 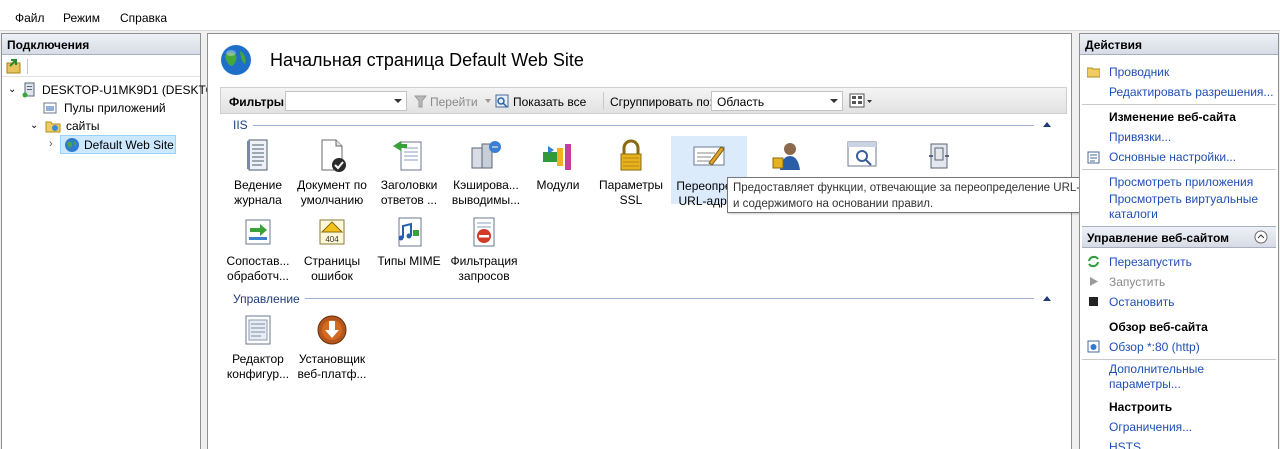 What do you see at coordinates (631, 173) in the screenshot?
I see `feature-ssl-settings: Параметры SSL` at bounding box center [631, 173].